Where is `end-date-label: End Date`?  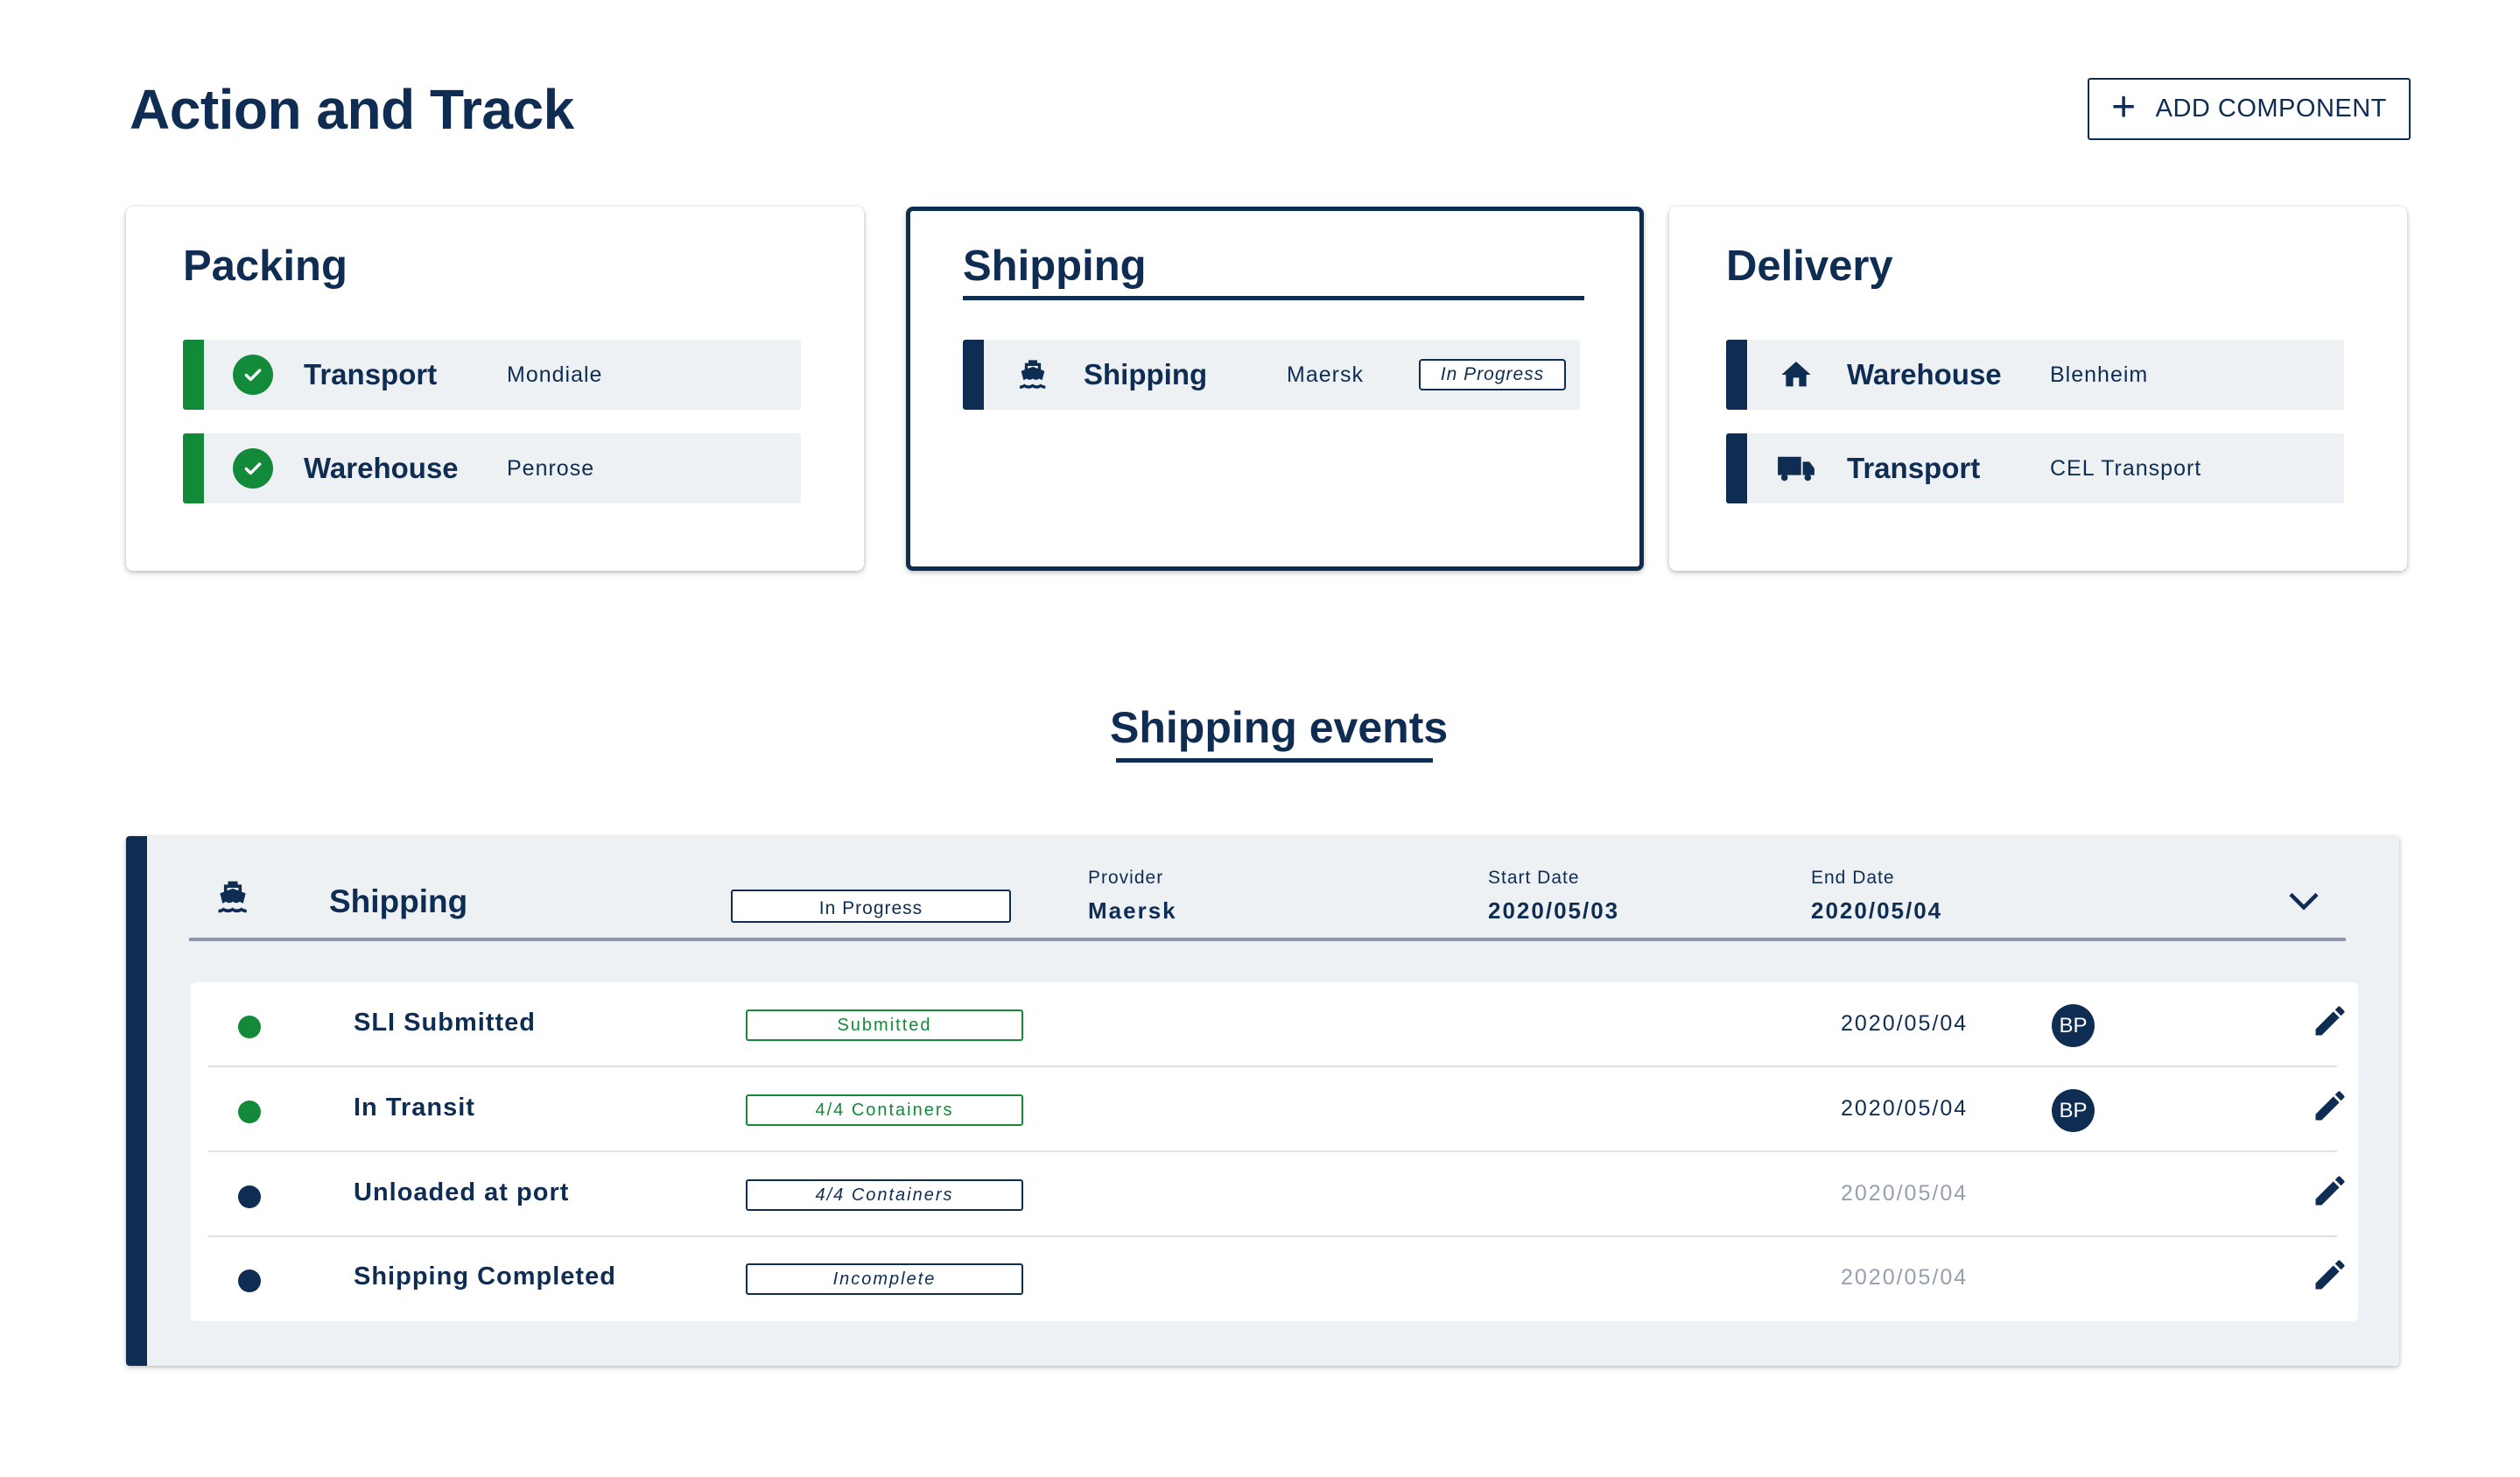
end-date-label: End Date is located at coordinates (1853, 878).